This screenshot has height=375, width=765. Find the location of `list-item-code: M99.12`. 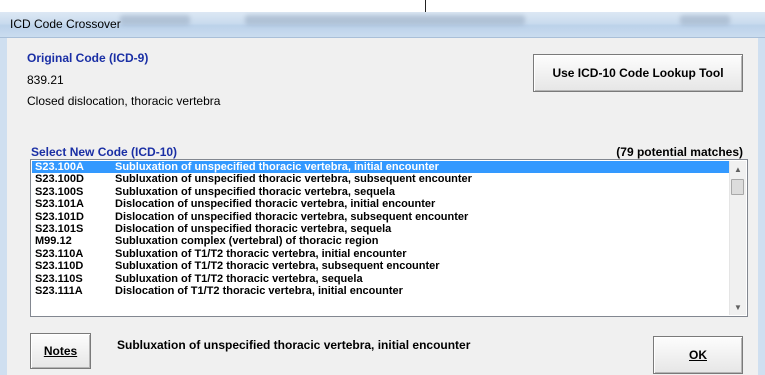

list-item-code: M99.12 is located at coordinates (53, 241).